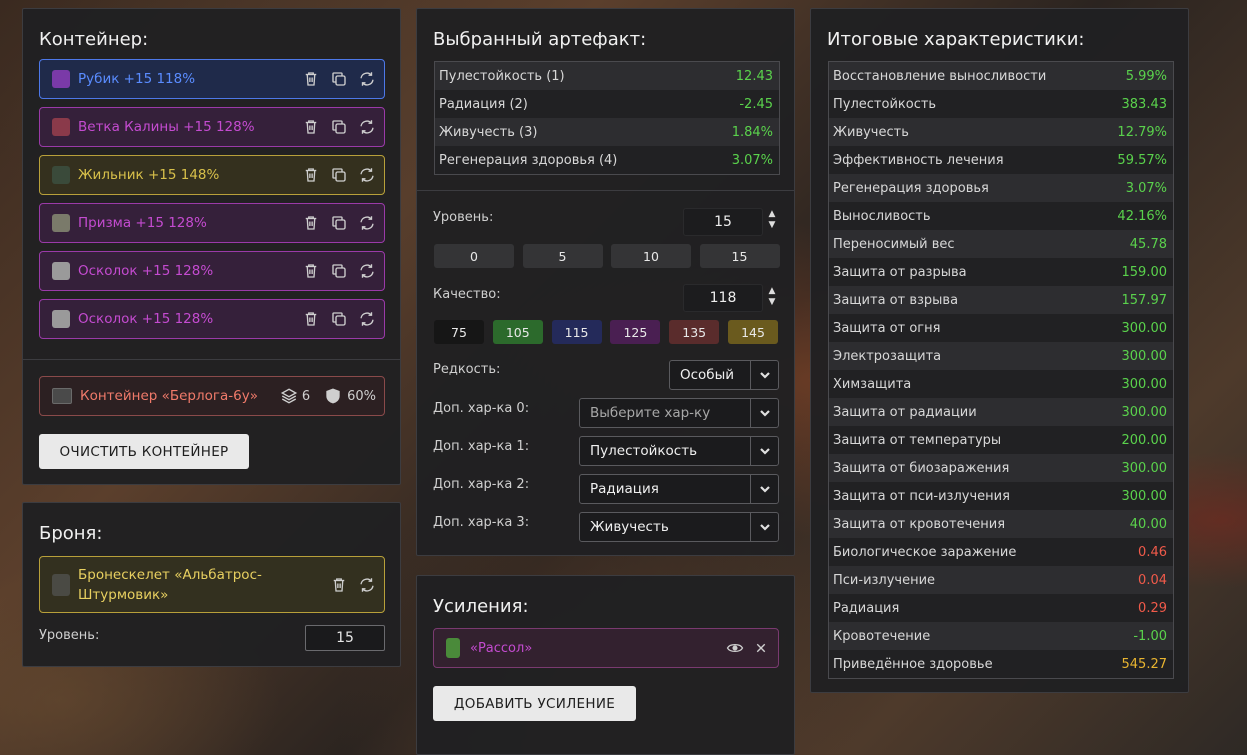  I want to click on stat-label: Защита от взрыва, so click(896, 300).